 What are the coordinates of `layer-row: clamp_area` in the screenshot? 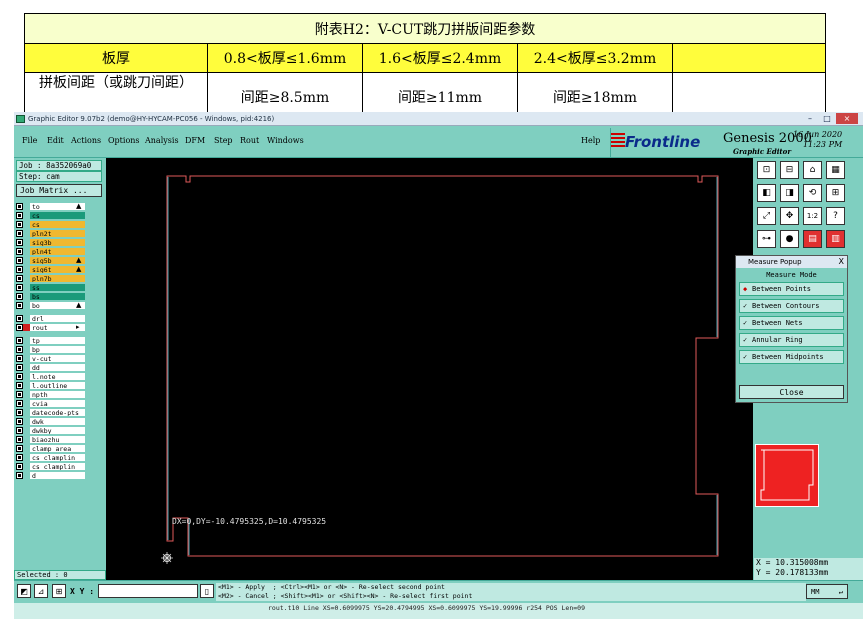 It's located at (56, 449).